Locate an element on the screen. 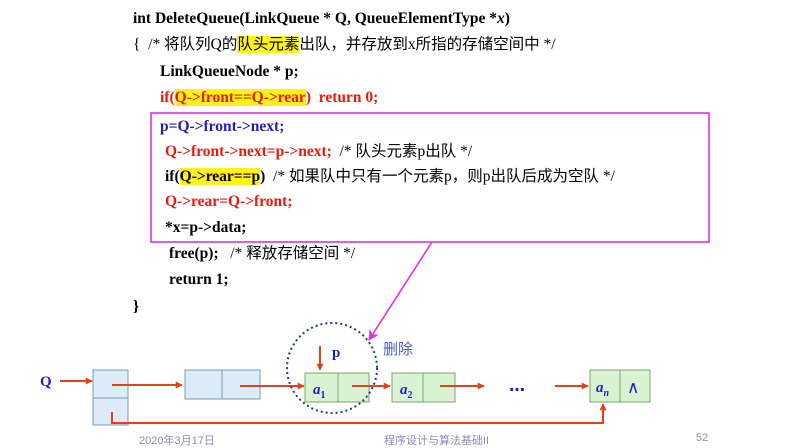  footer-course: 程序设计与算法基础II is located at coordinates (437, 441).